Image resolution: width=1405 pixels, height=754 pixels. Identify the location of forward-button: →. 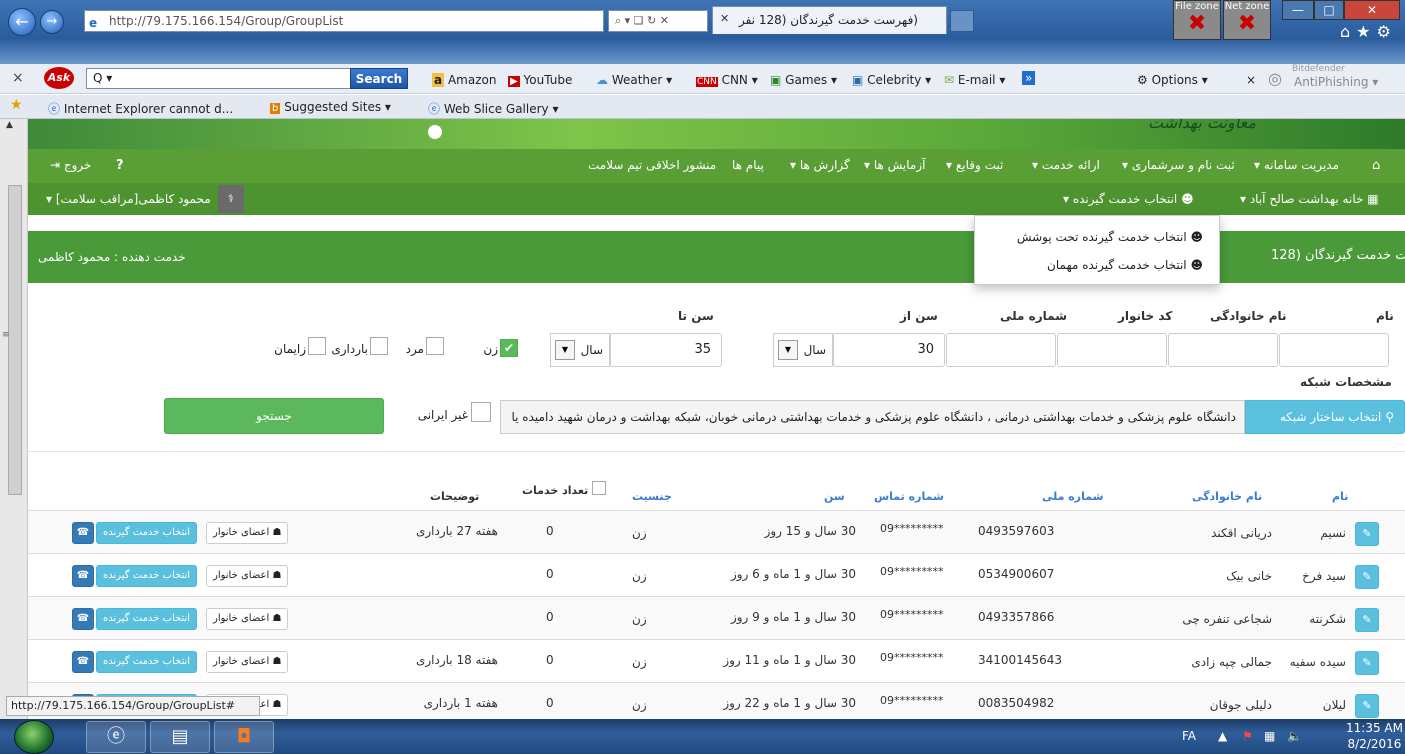
(52, 22).